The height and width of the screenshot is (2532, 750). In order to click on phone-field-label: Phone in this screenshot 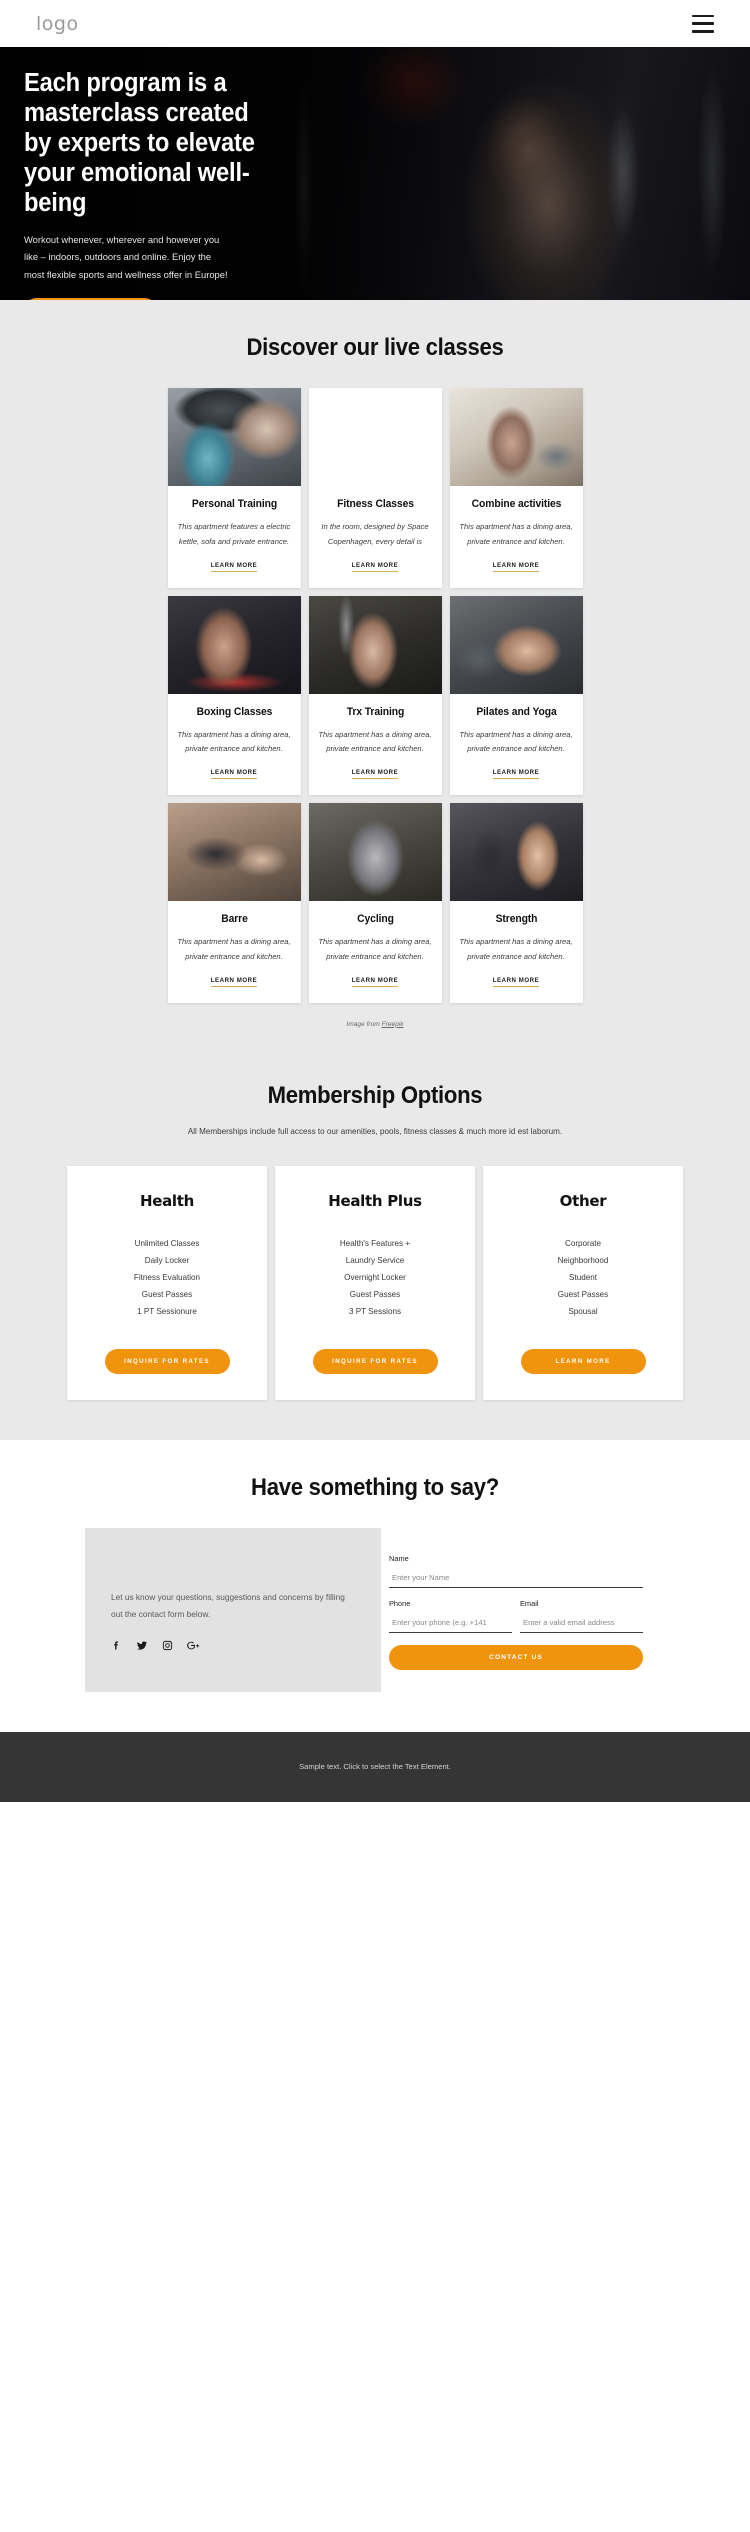, I will do `click(400, 1603)`.